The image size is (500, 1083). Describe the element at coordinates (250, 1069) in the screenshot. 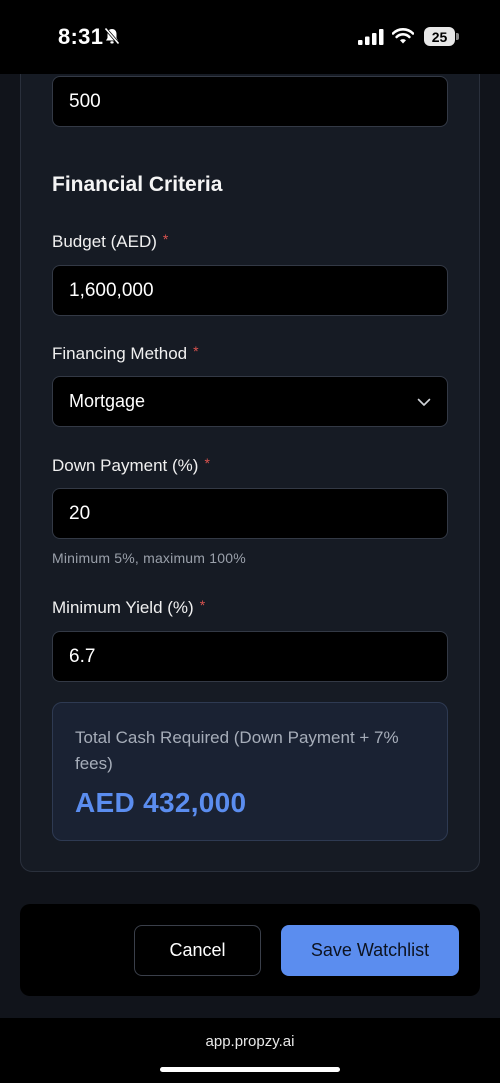

I see `home-indicator` at that location.